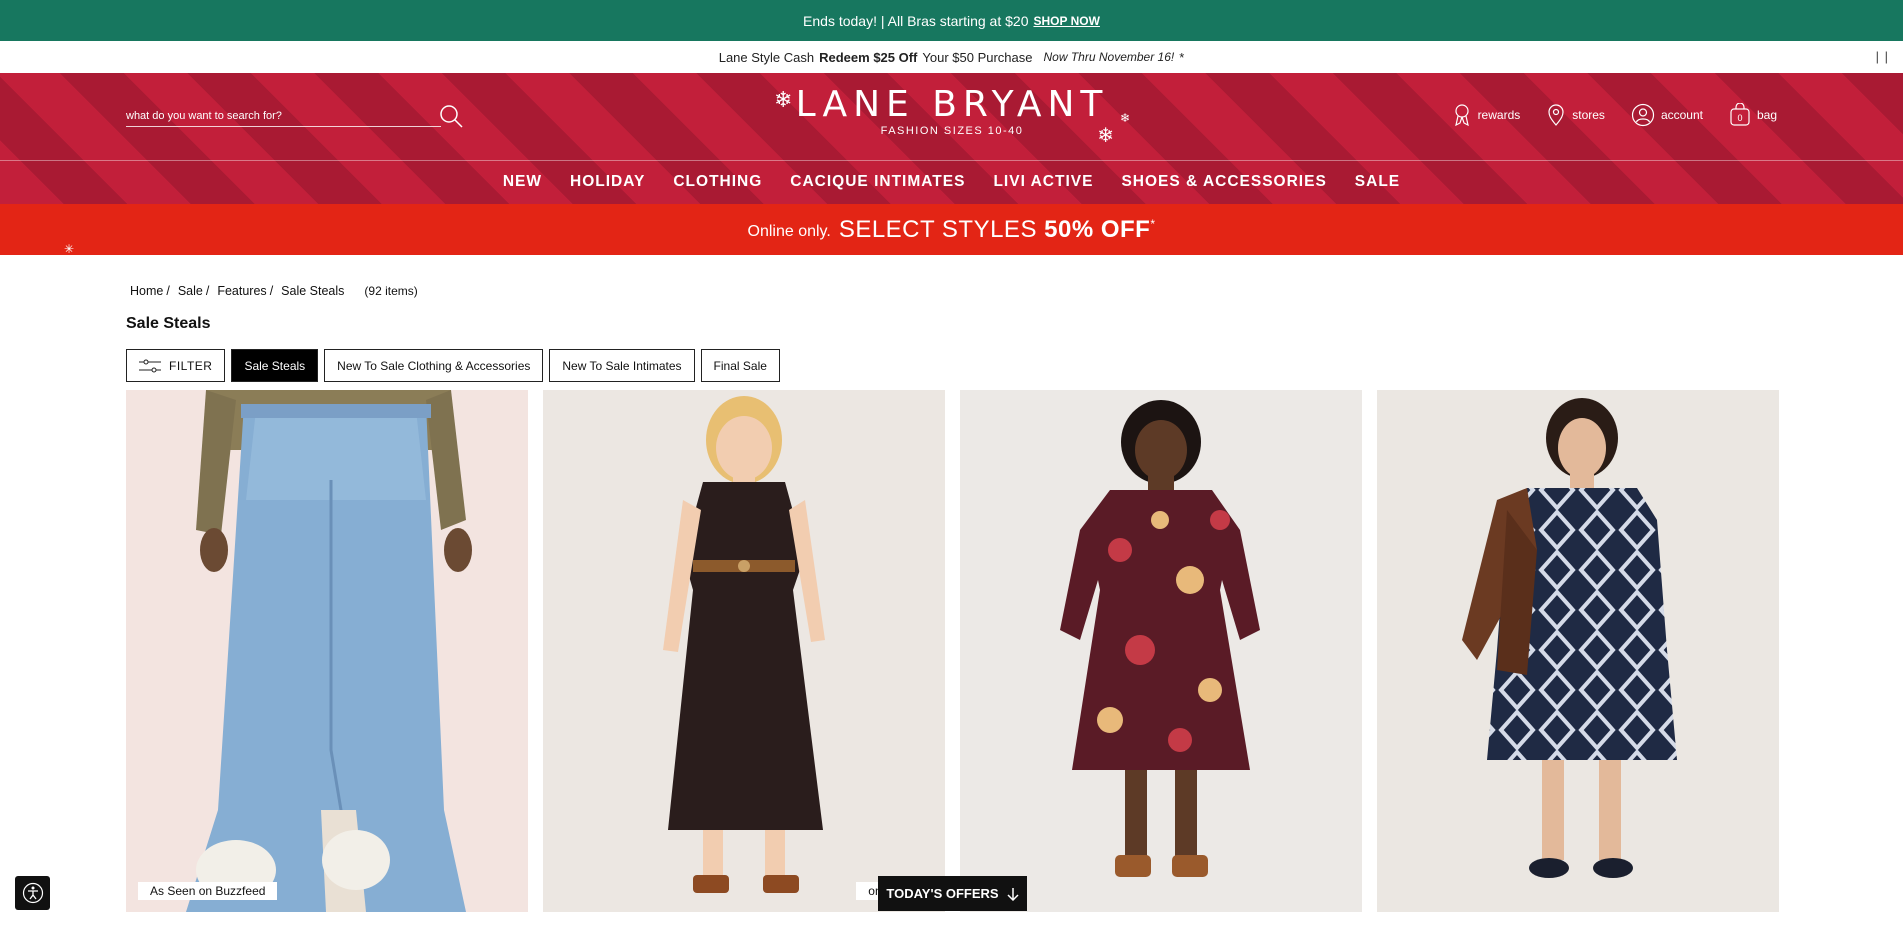  I want to click on banner-pause-button: | |, so click(1882, 56).